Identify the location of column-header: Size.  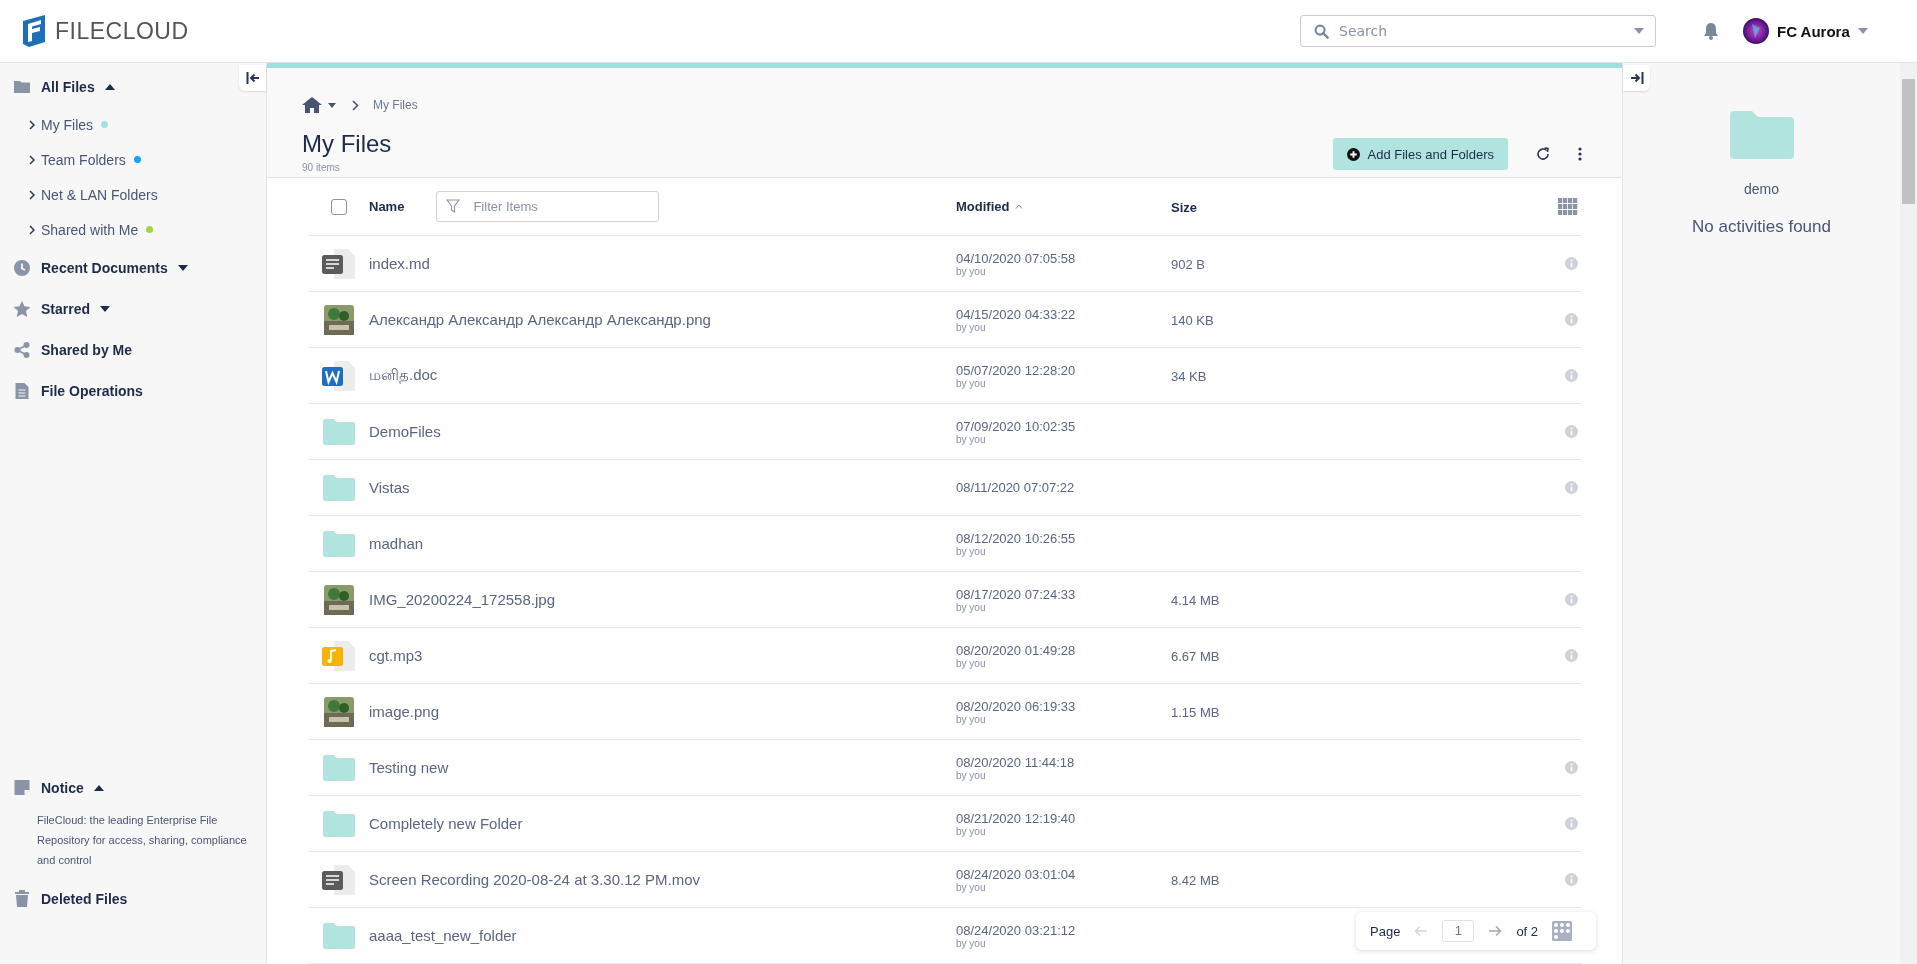
(1184, 207).